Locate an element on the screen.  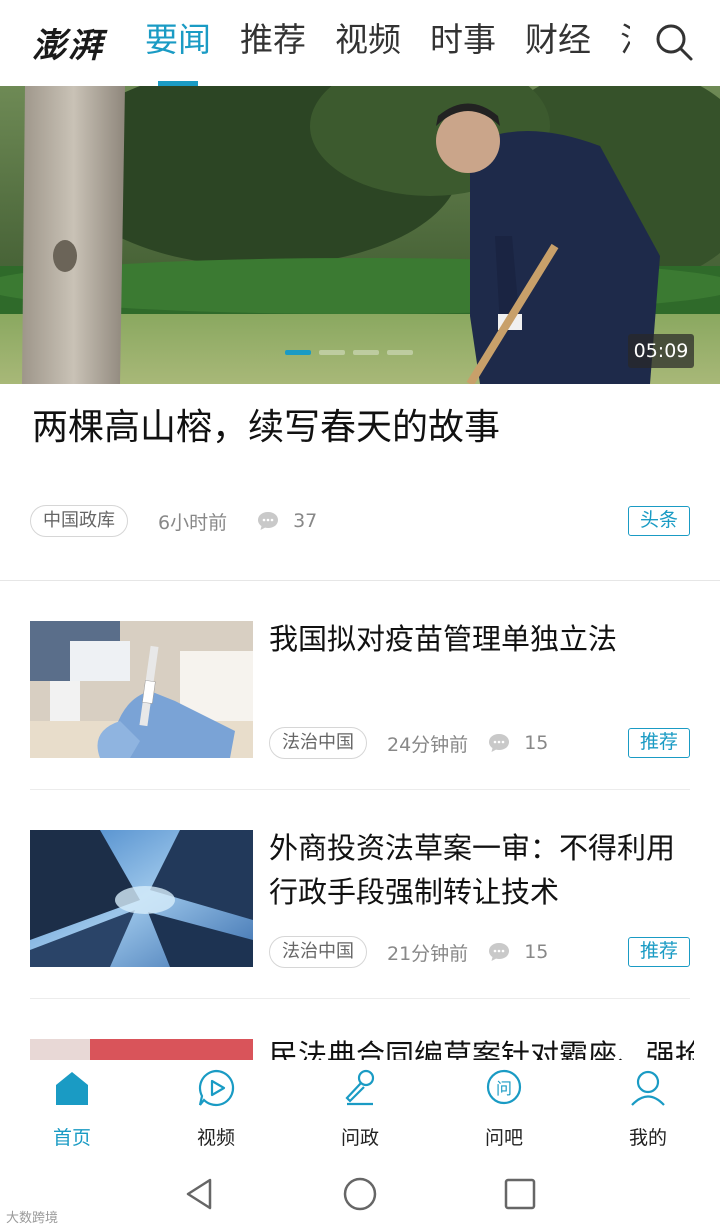
top-bar: 澎湃 要闻推荐视频时事财经法 is located at coordinates (360, 43).